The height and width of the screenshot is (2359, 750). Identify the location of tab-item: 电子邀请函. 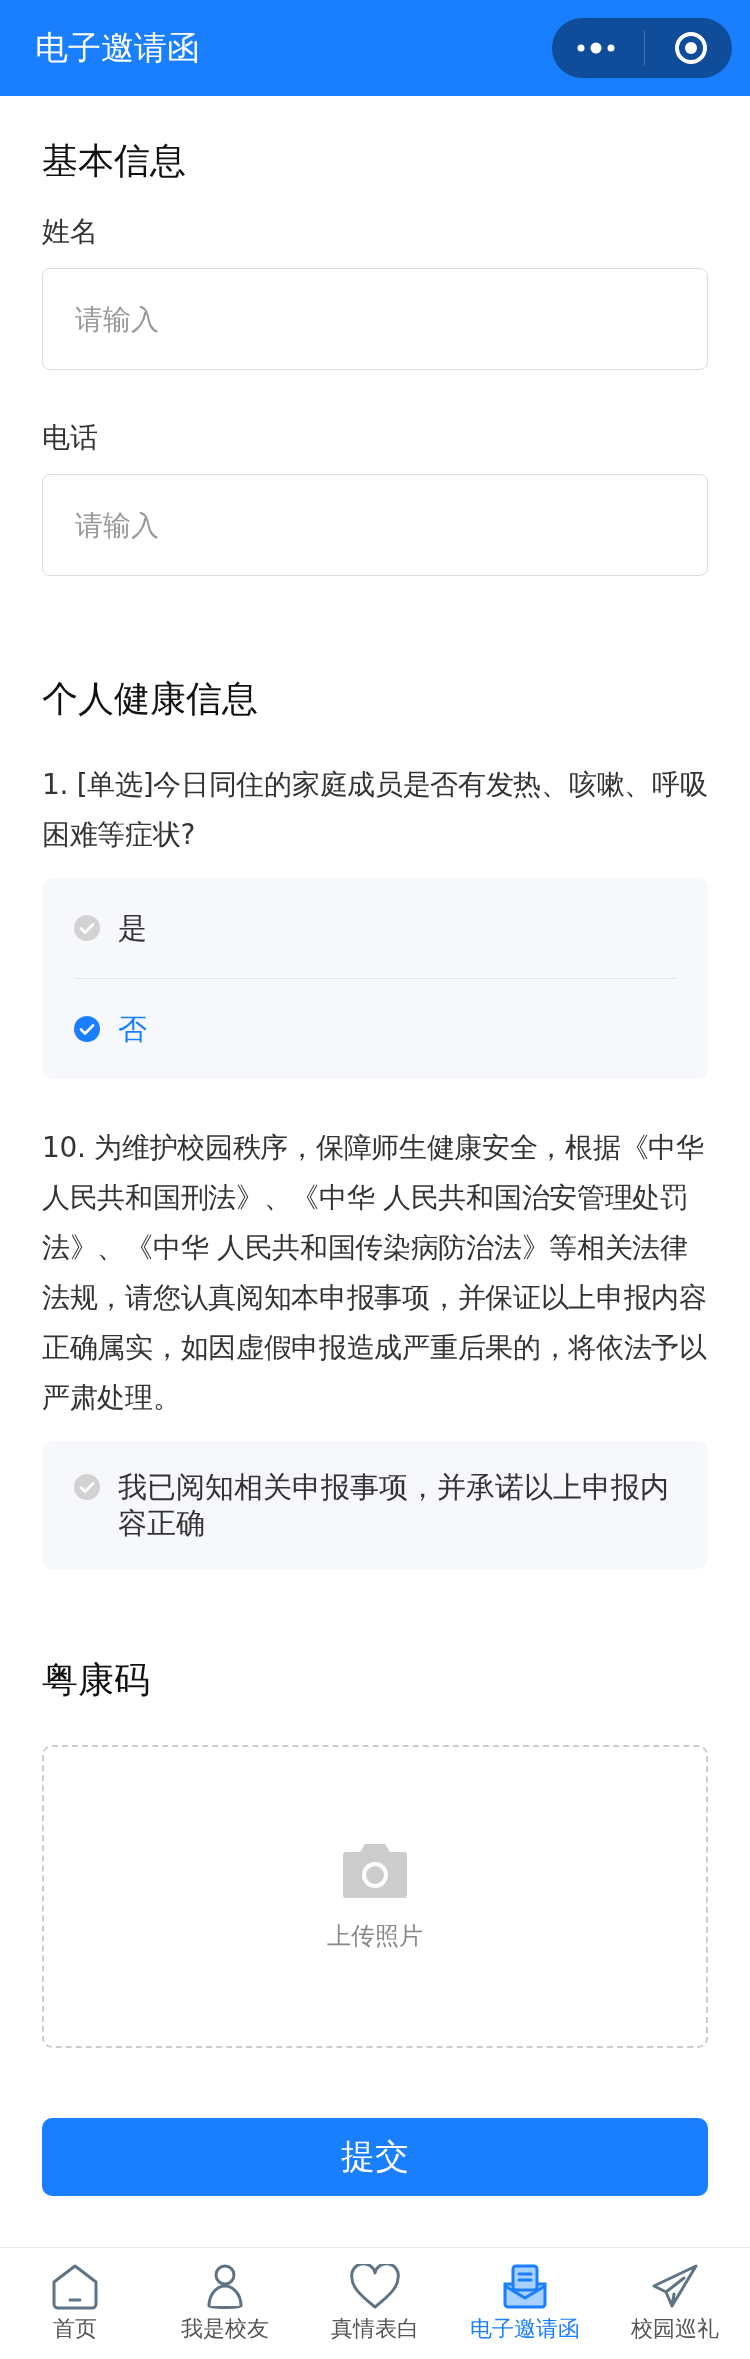
(525, 2303).